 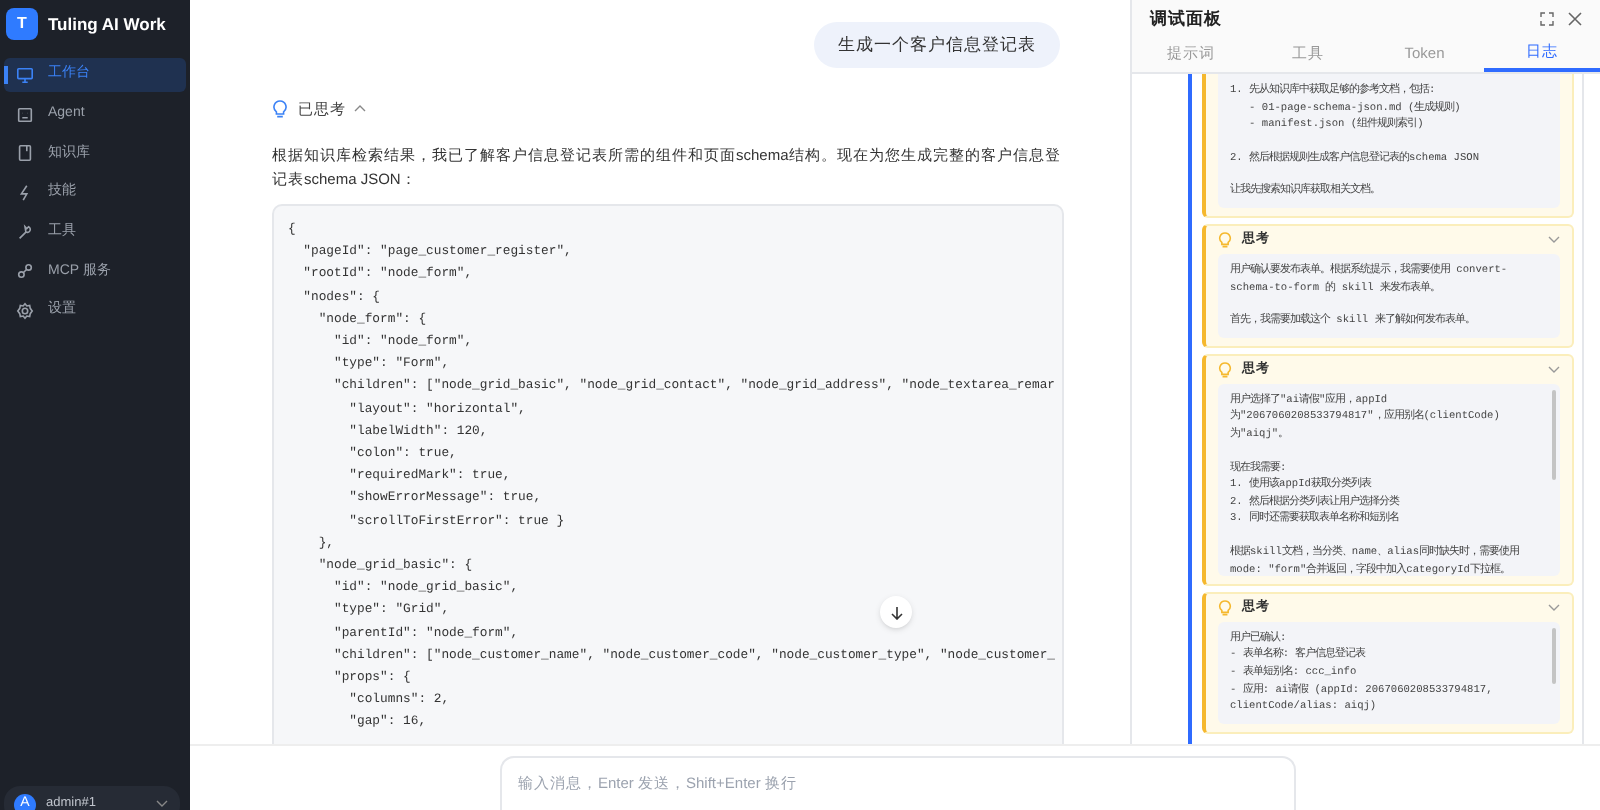 What do you see at coordinates (896, 612) in the screenshot?
I see `arrow-down-icon` at bounding box center [896, 612].